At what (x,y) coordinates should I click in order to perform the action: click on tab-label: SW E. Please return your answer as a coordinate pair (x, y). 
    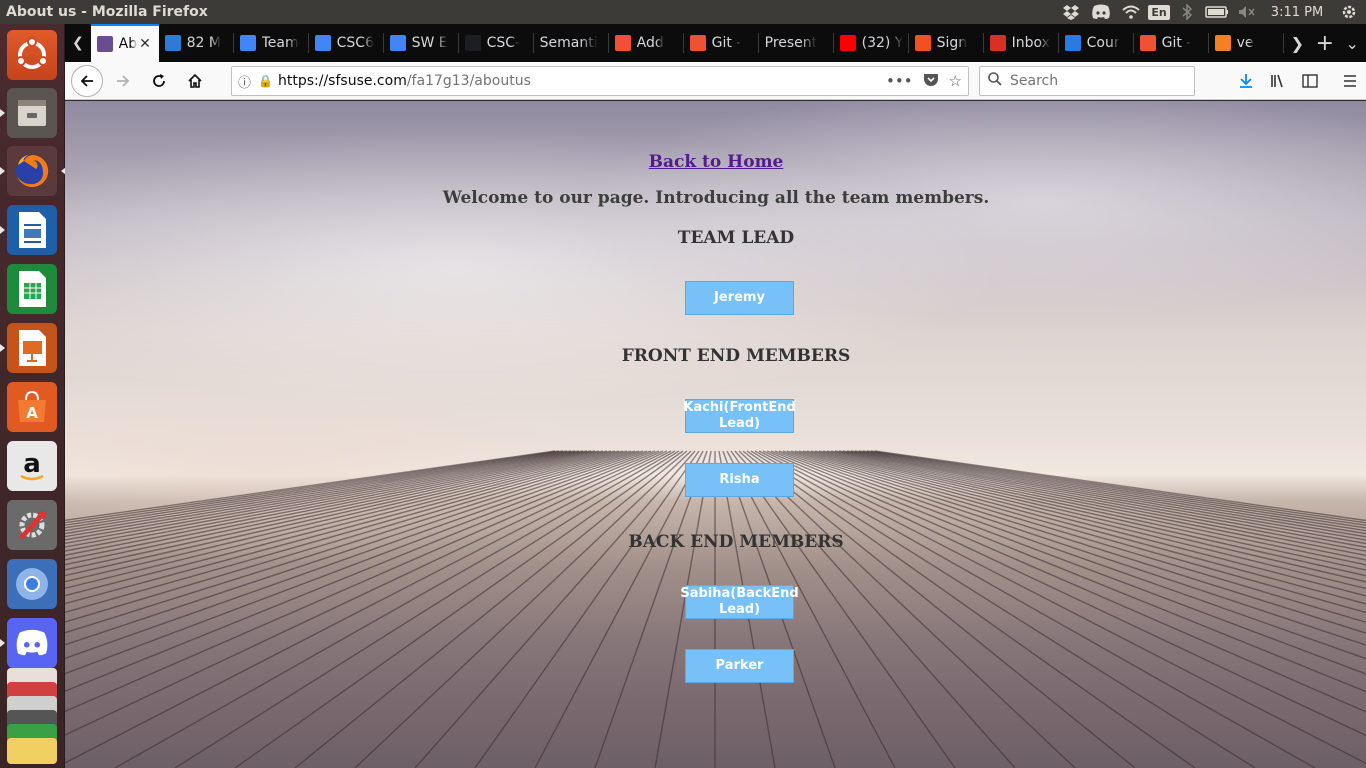
    Looking at the image, I should click on (429, 43).